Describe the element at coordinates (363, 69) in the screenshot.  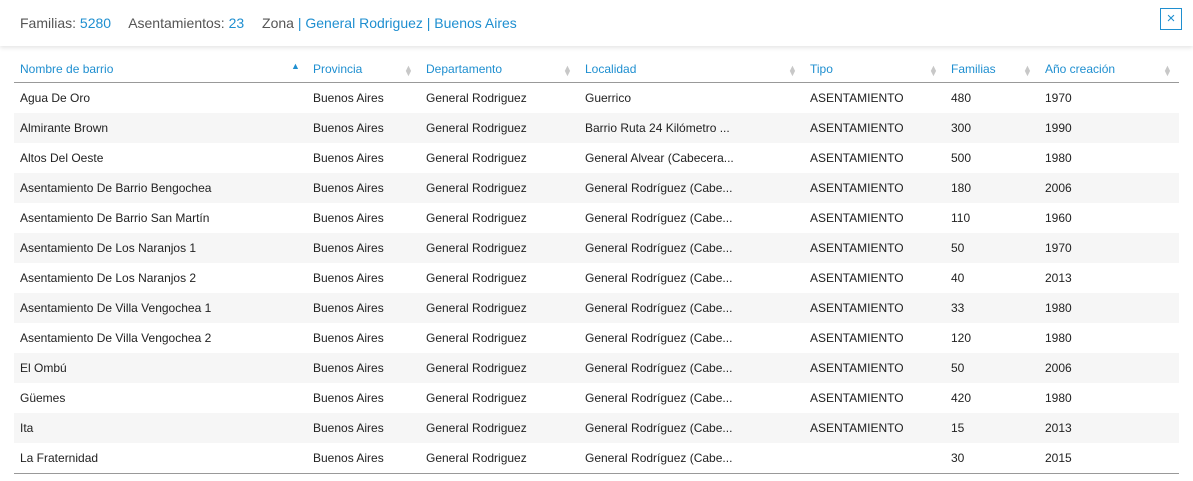
I see `column-header-provincia: Provincia ▲ ▼` at that location.